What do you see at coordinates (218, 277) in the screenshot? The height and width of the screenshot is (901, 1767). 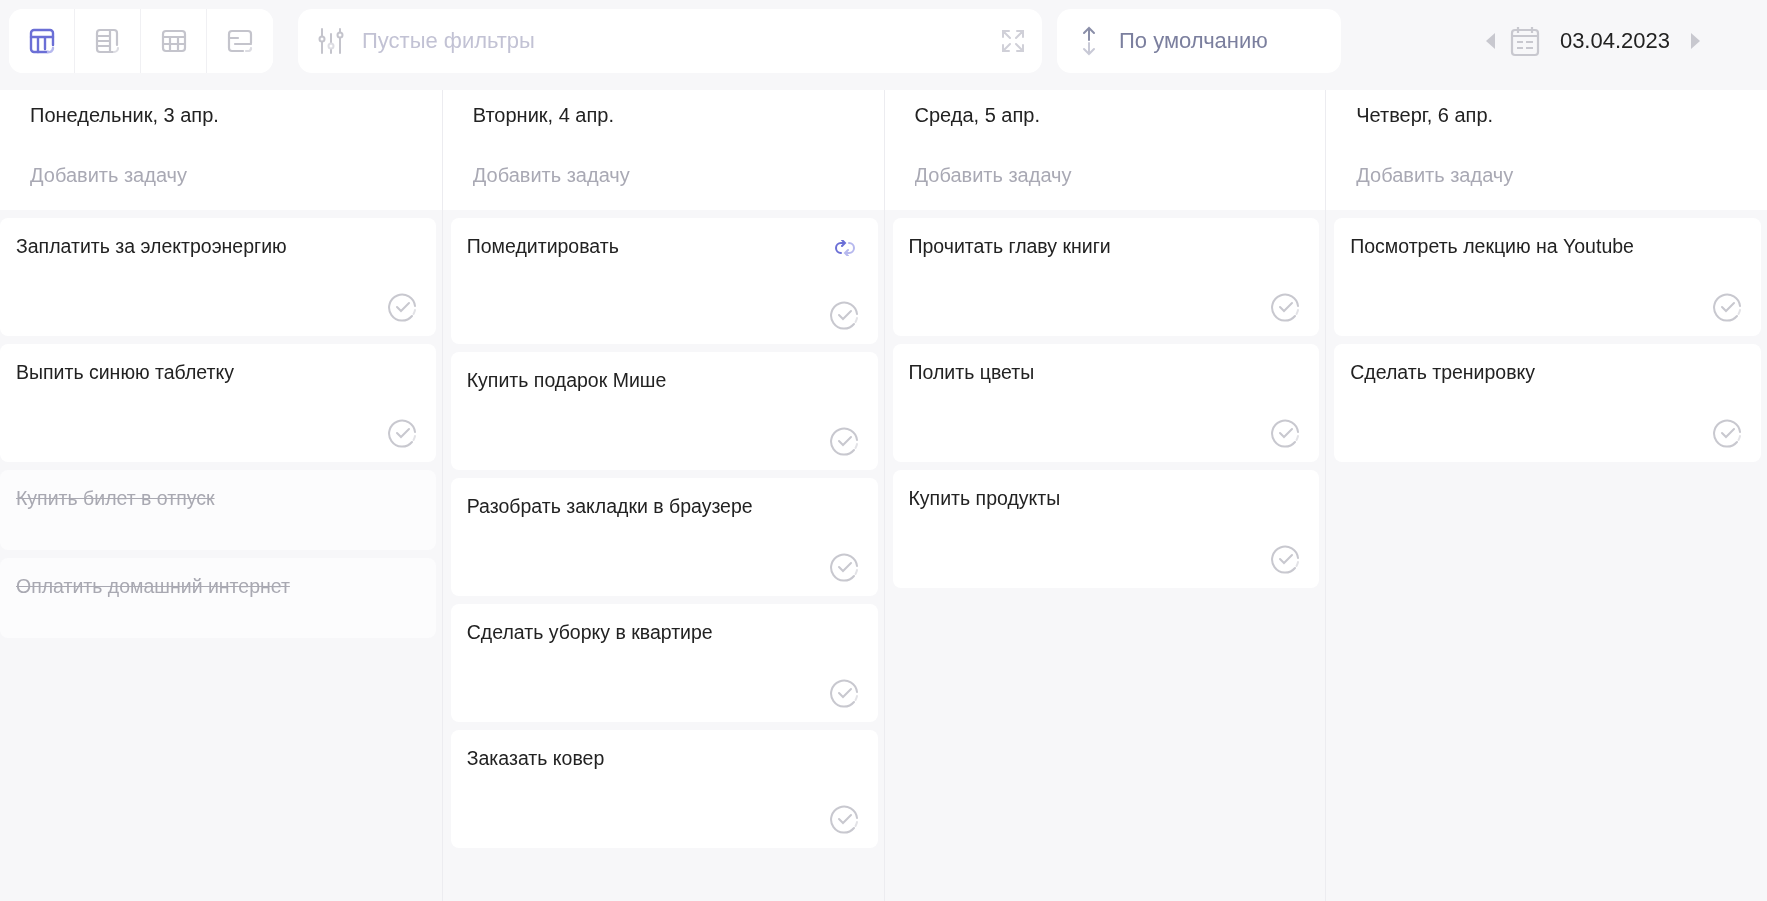 I see `task-card: Заплатить за электроэнергию` at bounding box center [218, 277].